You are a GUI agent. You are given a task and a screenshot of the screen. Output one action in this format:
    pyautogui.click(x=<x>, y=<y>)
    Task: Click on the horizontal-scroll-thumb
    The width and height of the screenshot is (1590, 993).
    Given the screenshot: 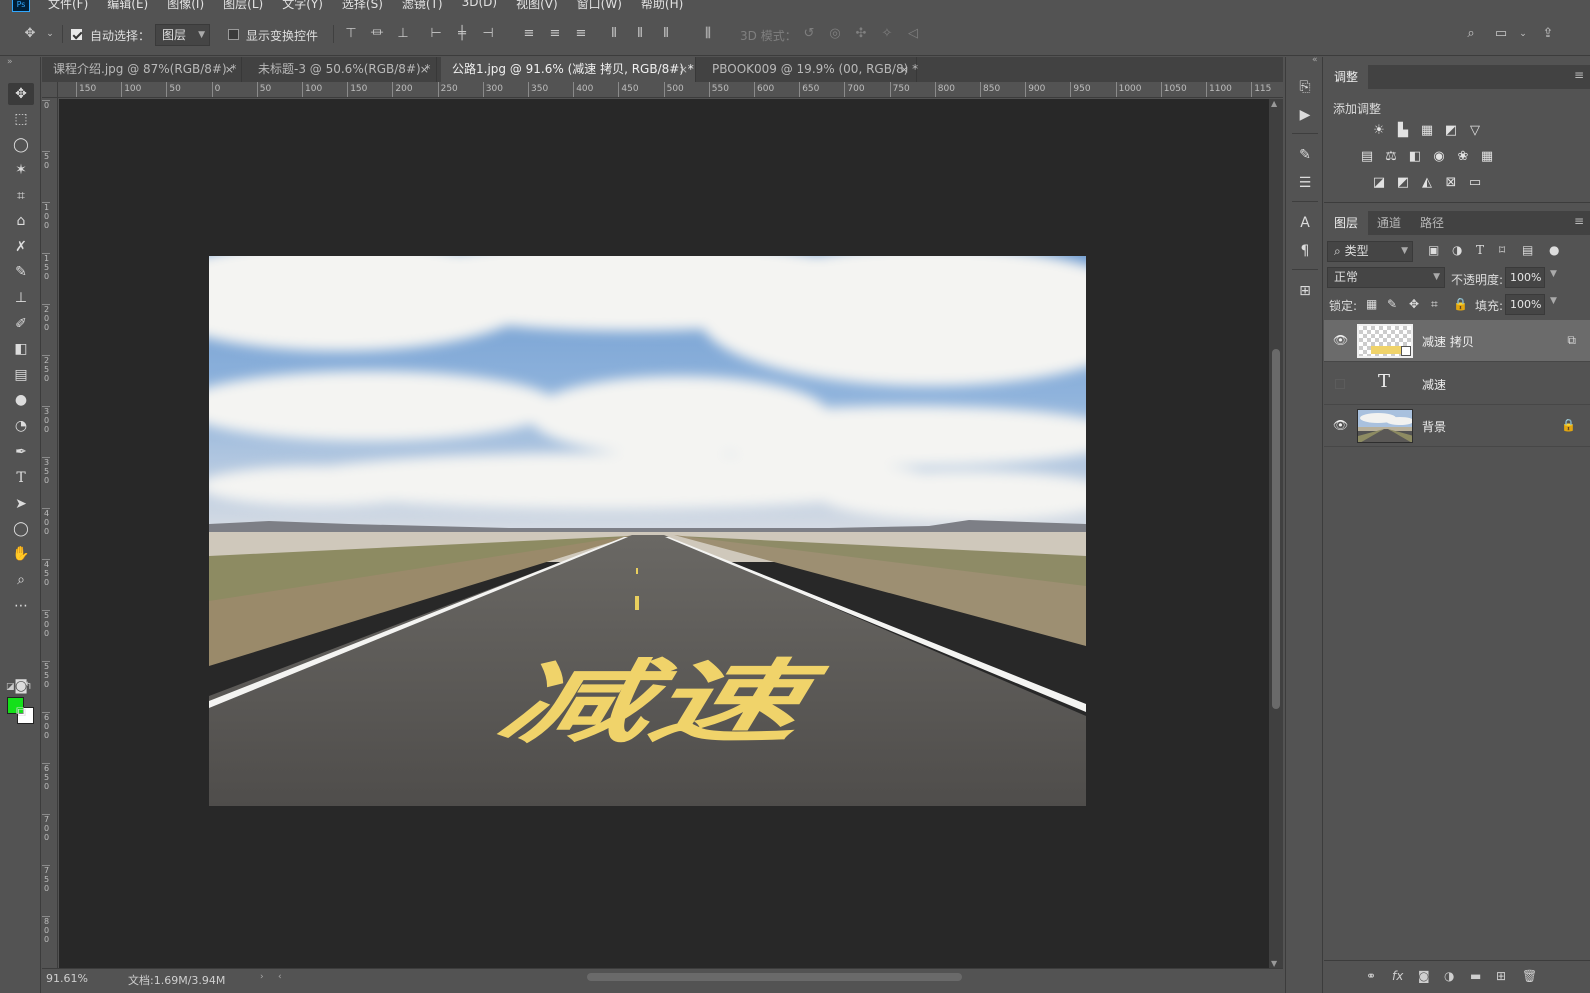 What is the action you would take?
    pyautogui.click(x=774, y=977)
    